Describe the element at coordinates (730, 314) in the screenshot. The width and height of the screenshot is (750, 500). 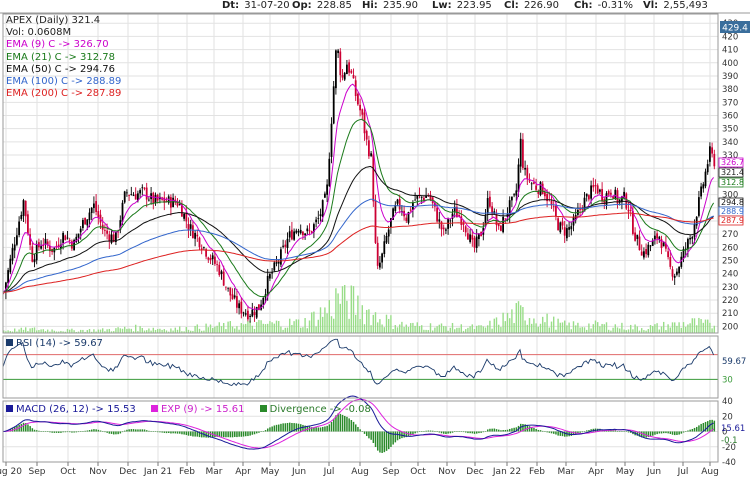
I see `y-tick-label: 210` at that location.